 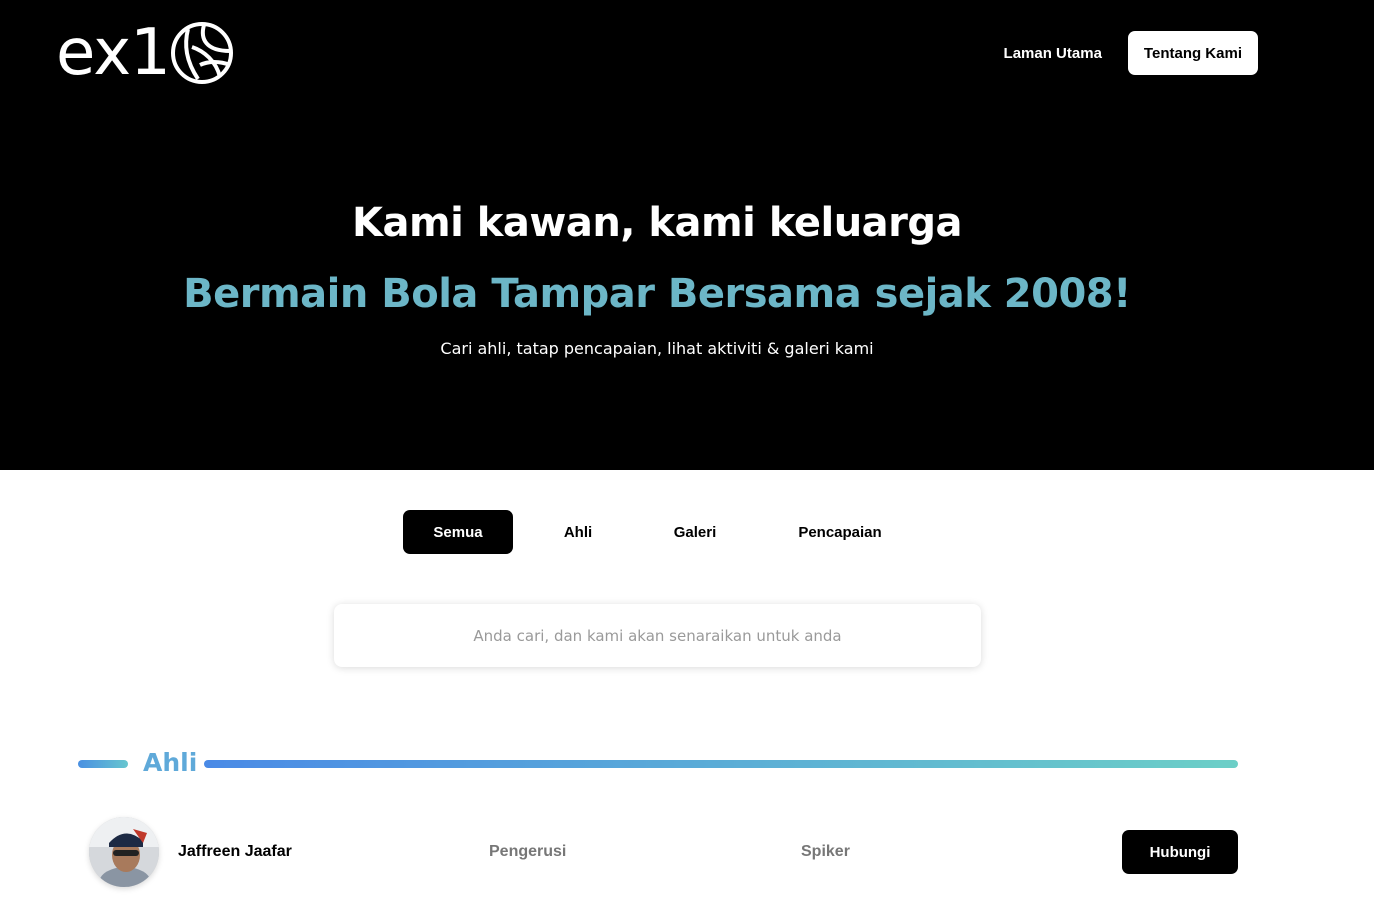 What do you see at coordinates (103, 764) in the screenshot?
I see `section-divider-left` at bounding box center [103, 764].